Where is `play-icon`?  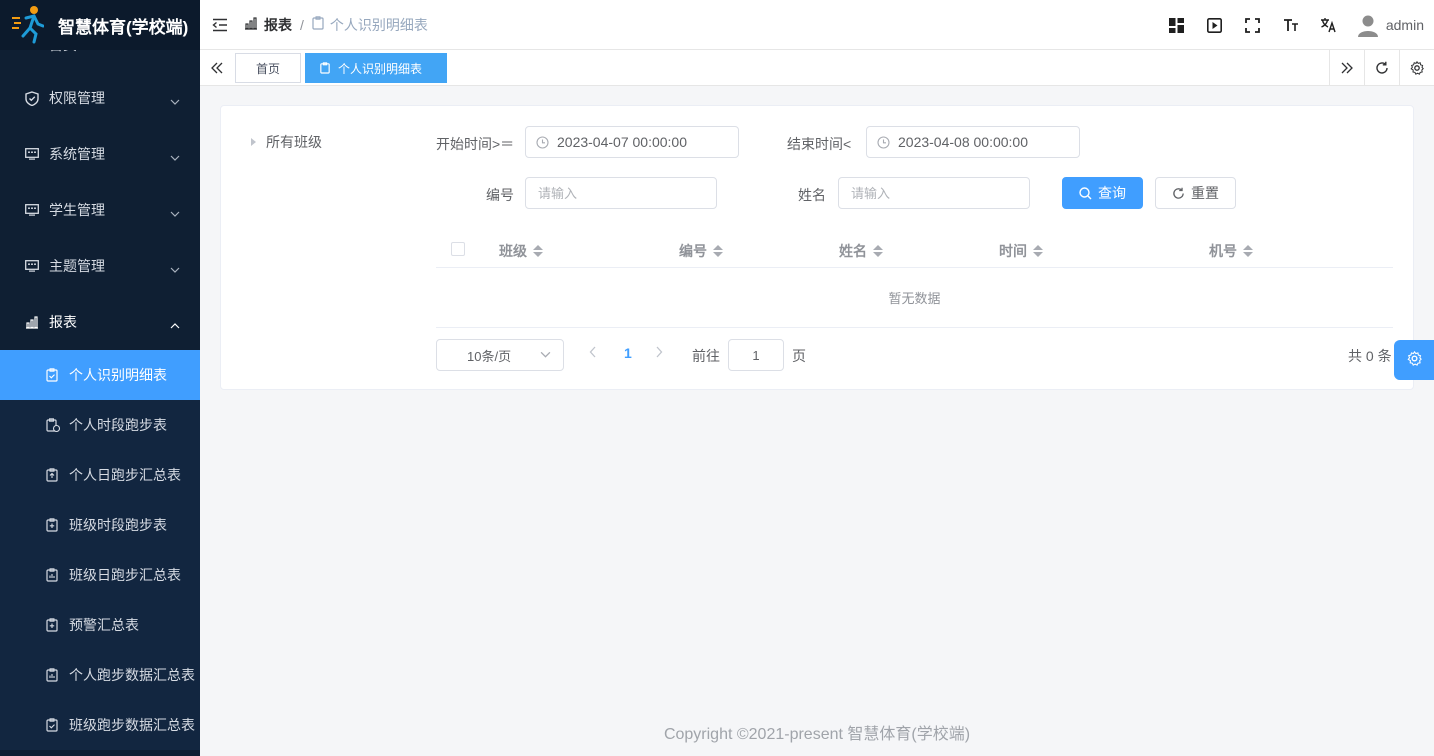 play-icon is located at coordinates (1215, 25).